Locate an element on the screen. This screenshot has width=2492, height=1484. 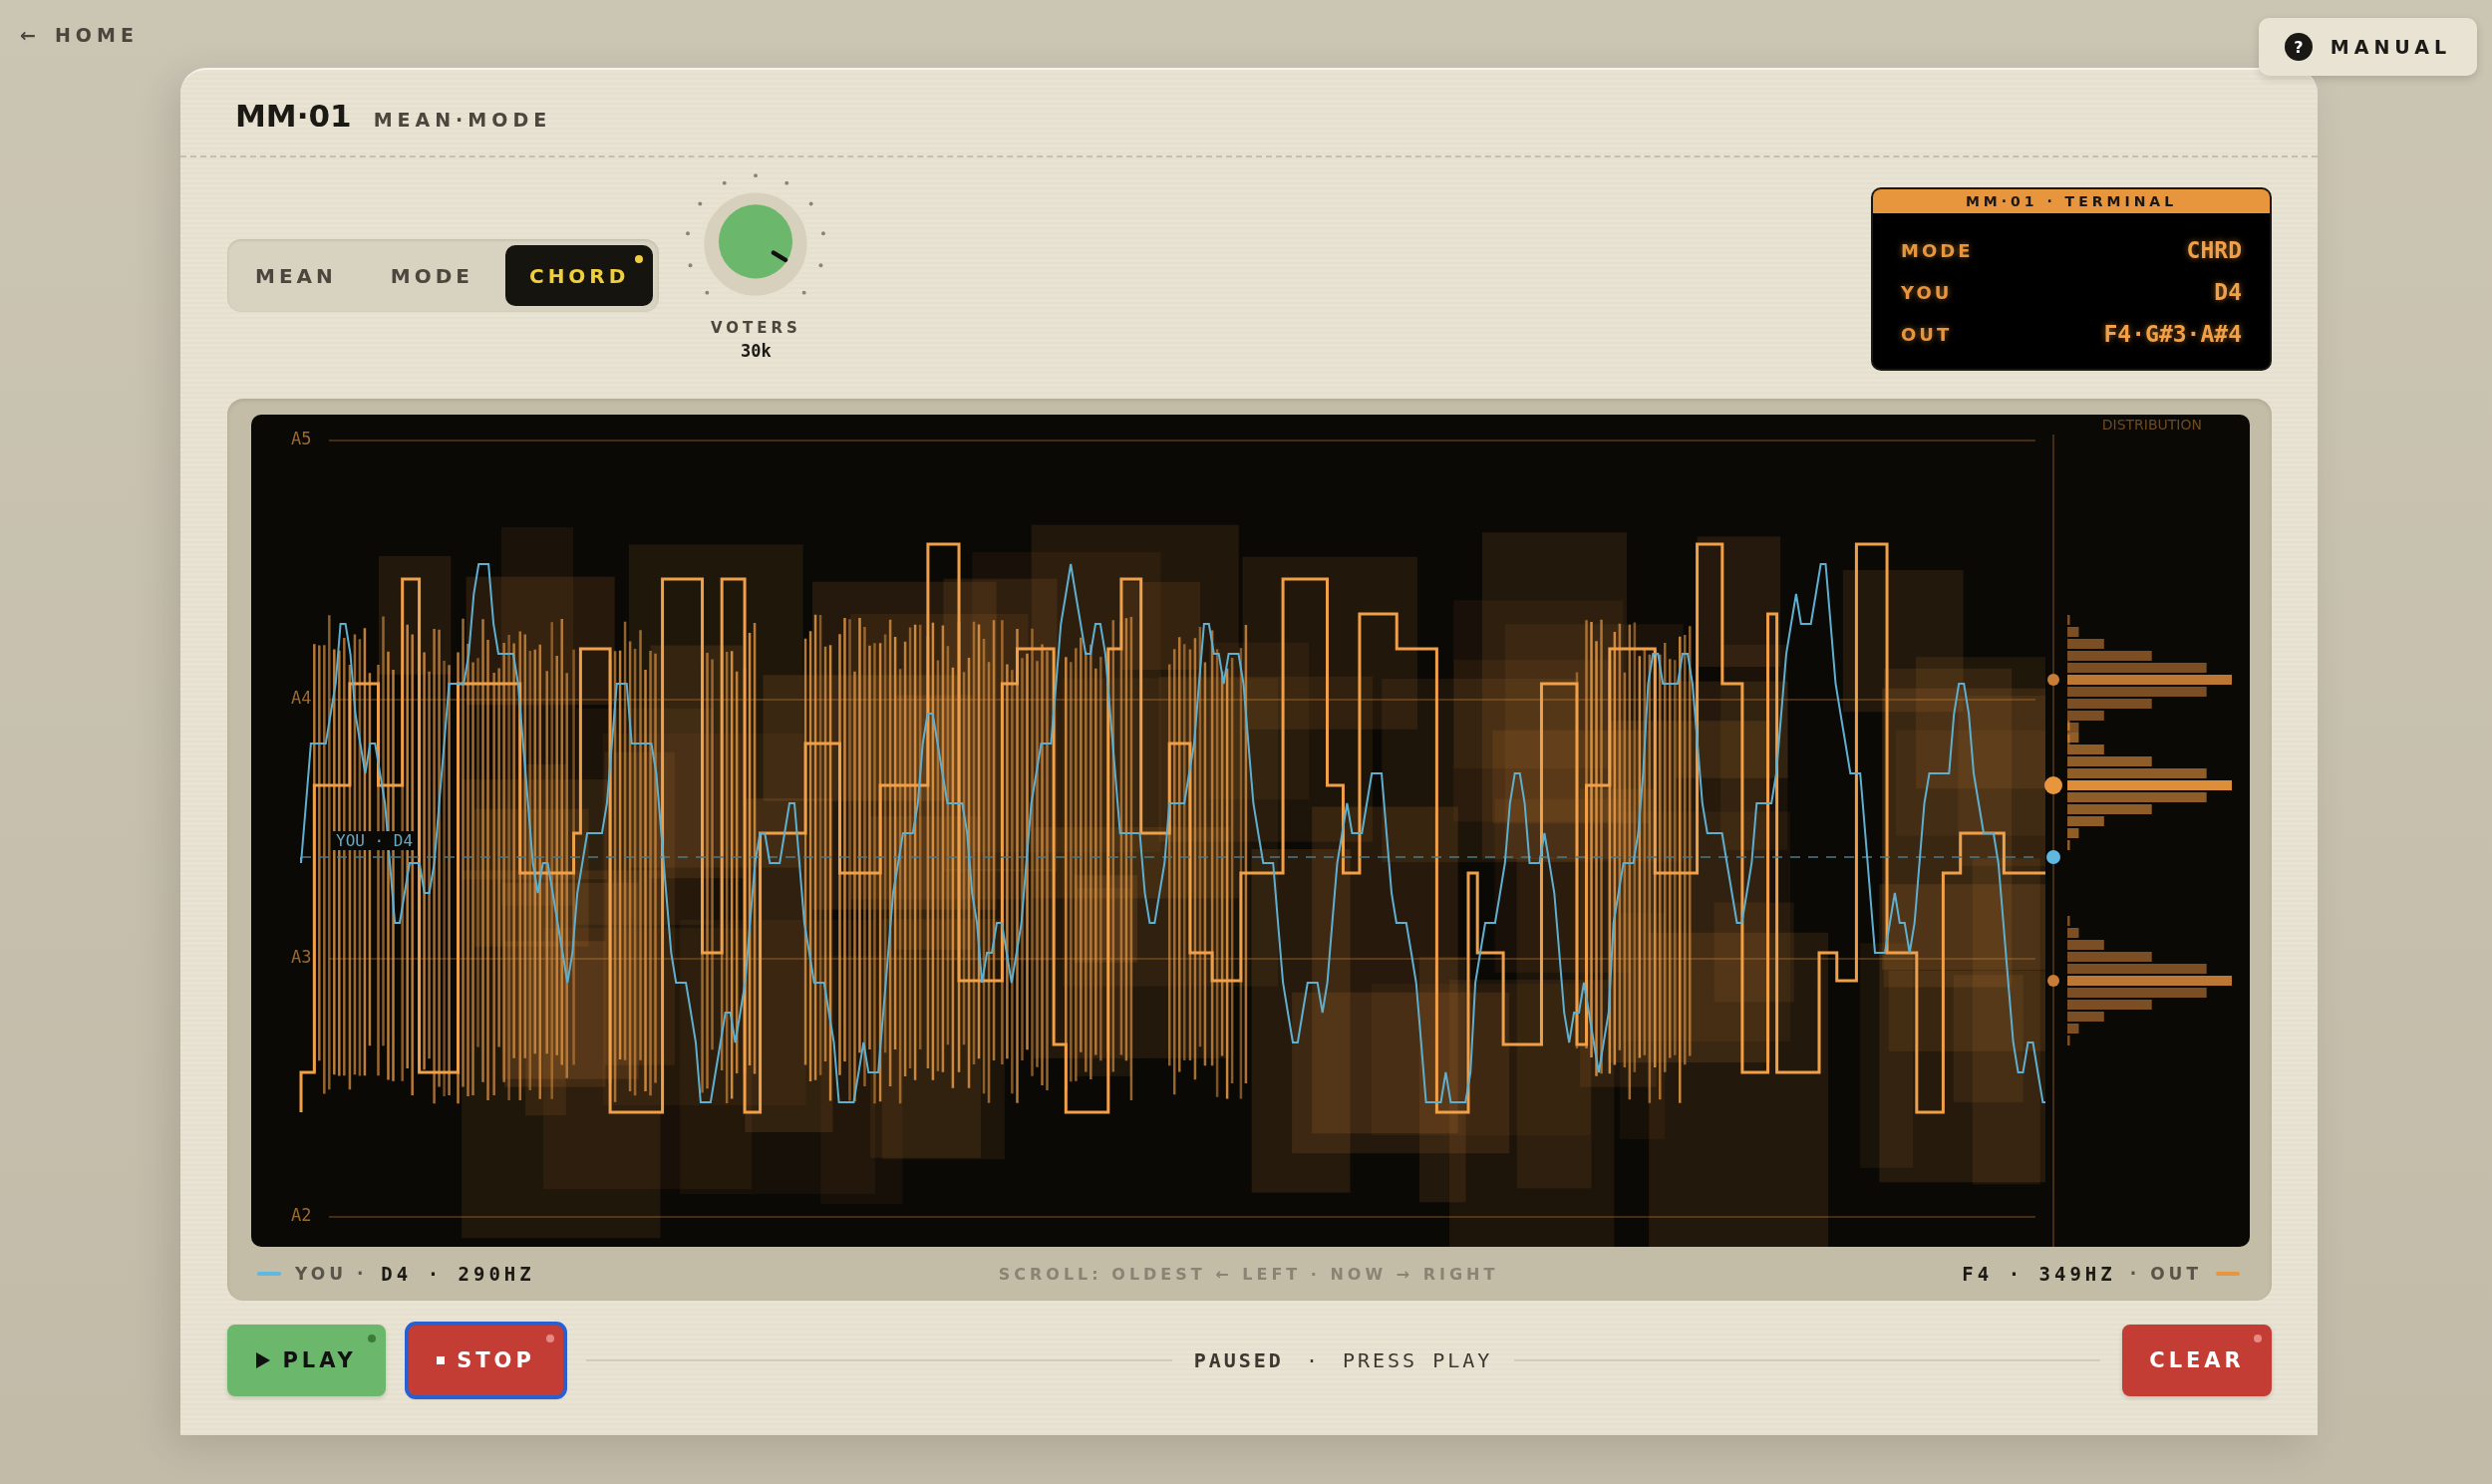
status-state: PAUSED is located at coordinates (1238, 1360).